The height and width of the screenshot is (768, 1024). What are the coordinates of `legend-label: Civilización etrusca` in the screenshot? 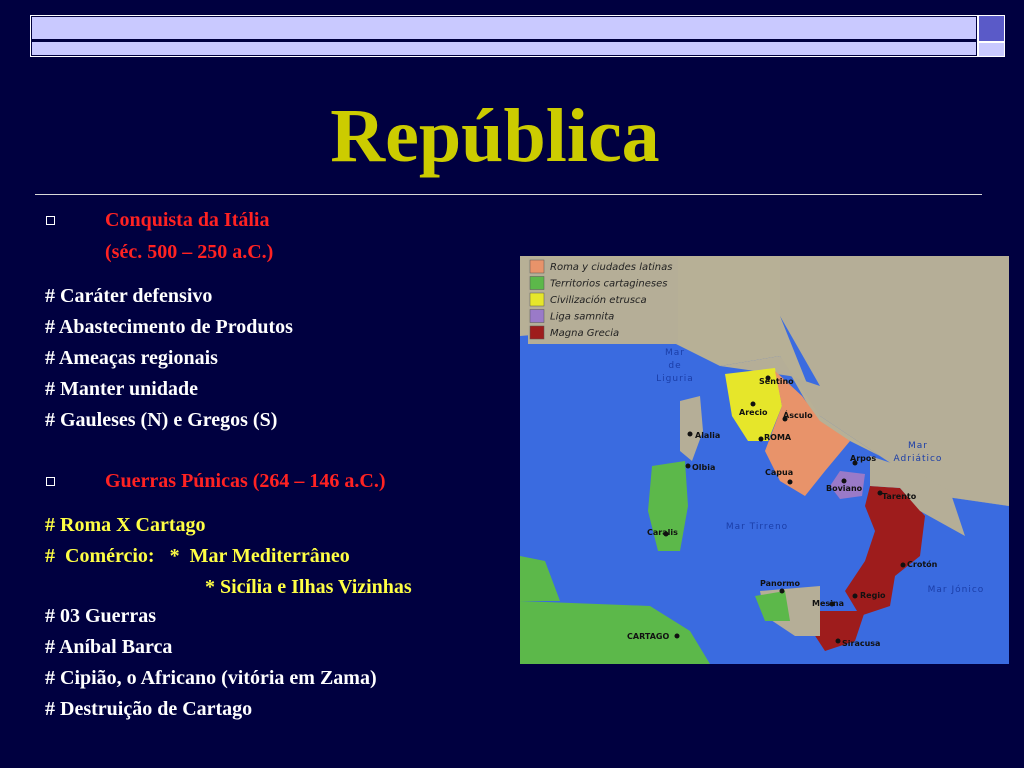 It's located at (598, 300).